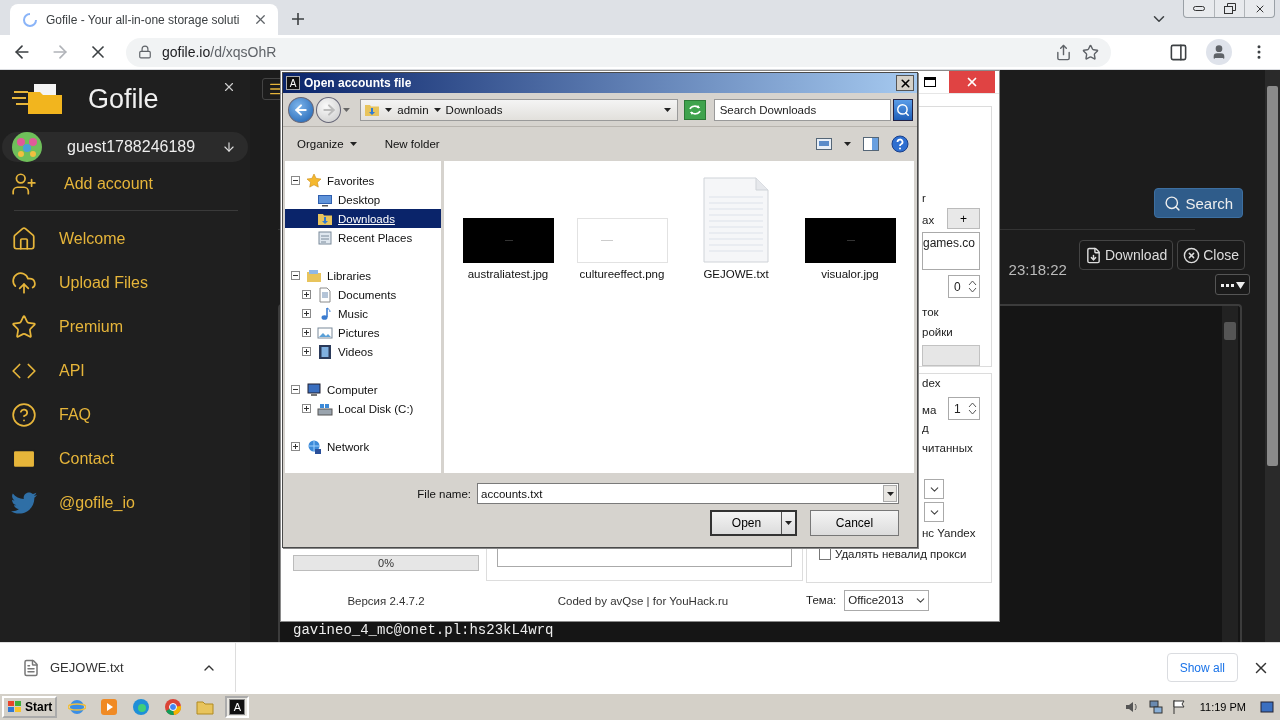  What do you see at coordinates (753, 523) in the screenshot?
I see `open-button: Open` at bounding box center [753, 523].